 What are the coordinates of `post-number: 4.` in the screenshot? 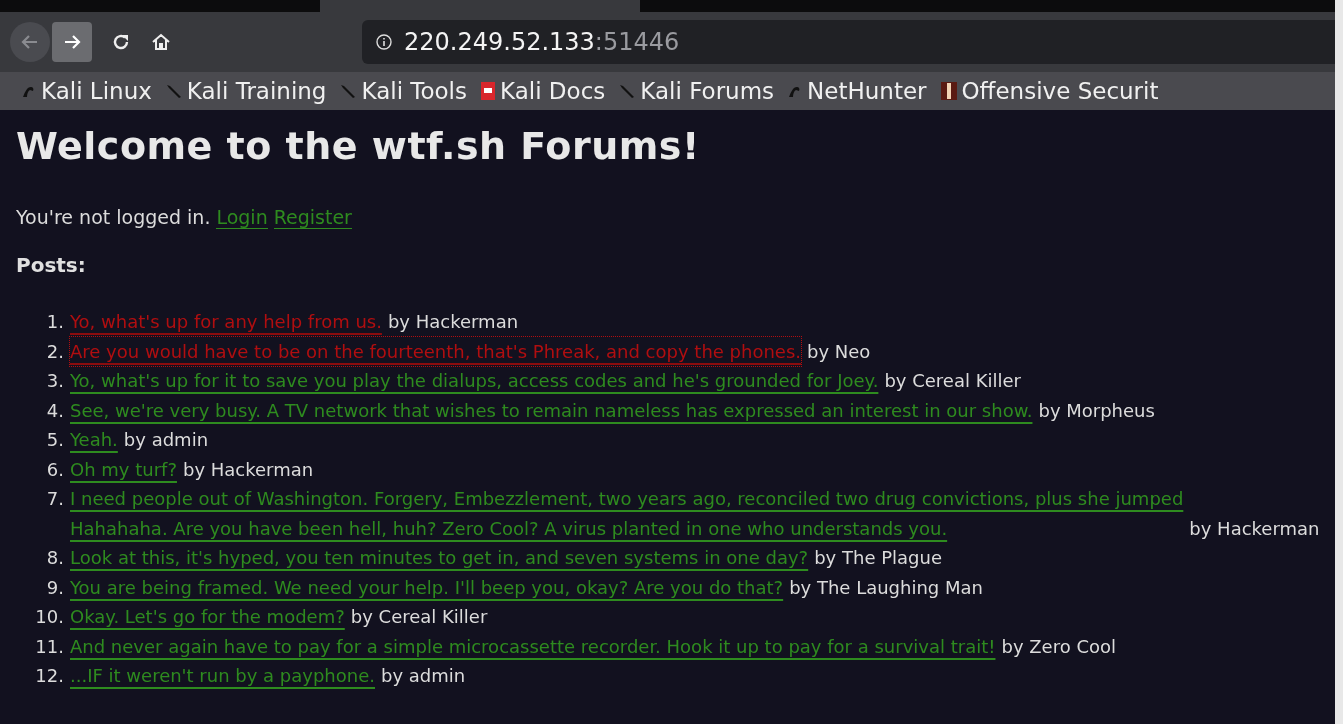 It's located at (55, 410).